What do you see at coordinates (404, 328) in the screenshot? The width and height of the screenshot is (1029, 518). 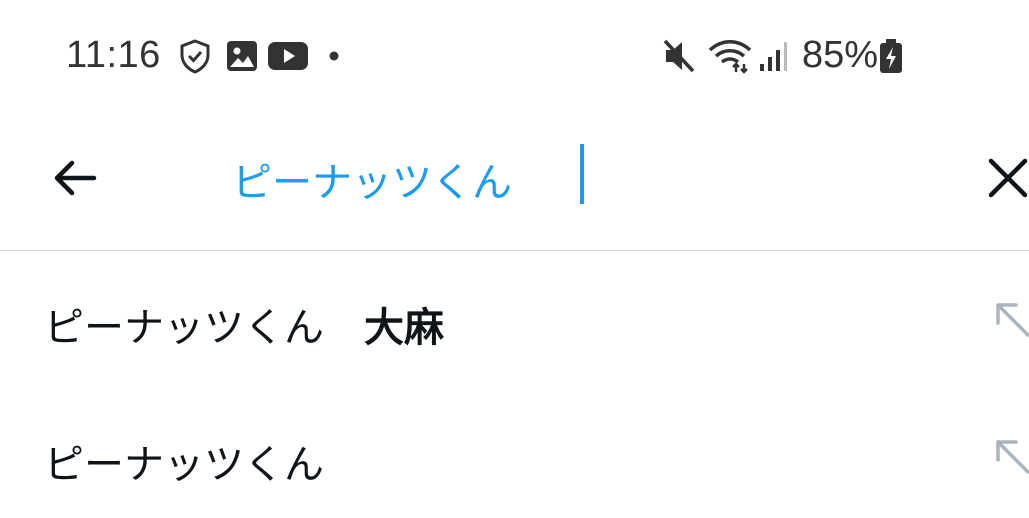 I see `suggestion-suffix: 大麻` at bounding box center [404, 328].